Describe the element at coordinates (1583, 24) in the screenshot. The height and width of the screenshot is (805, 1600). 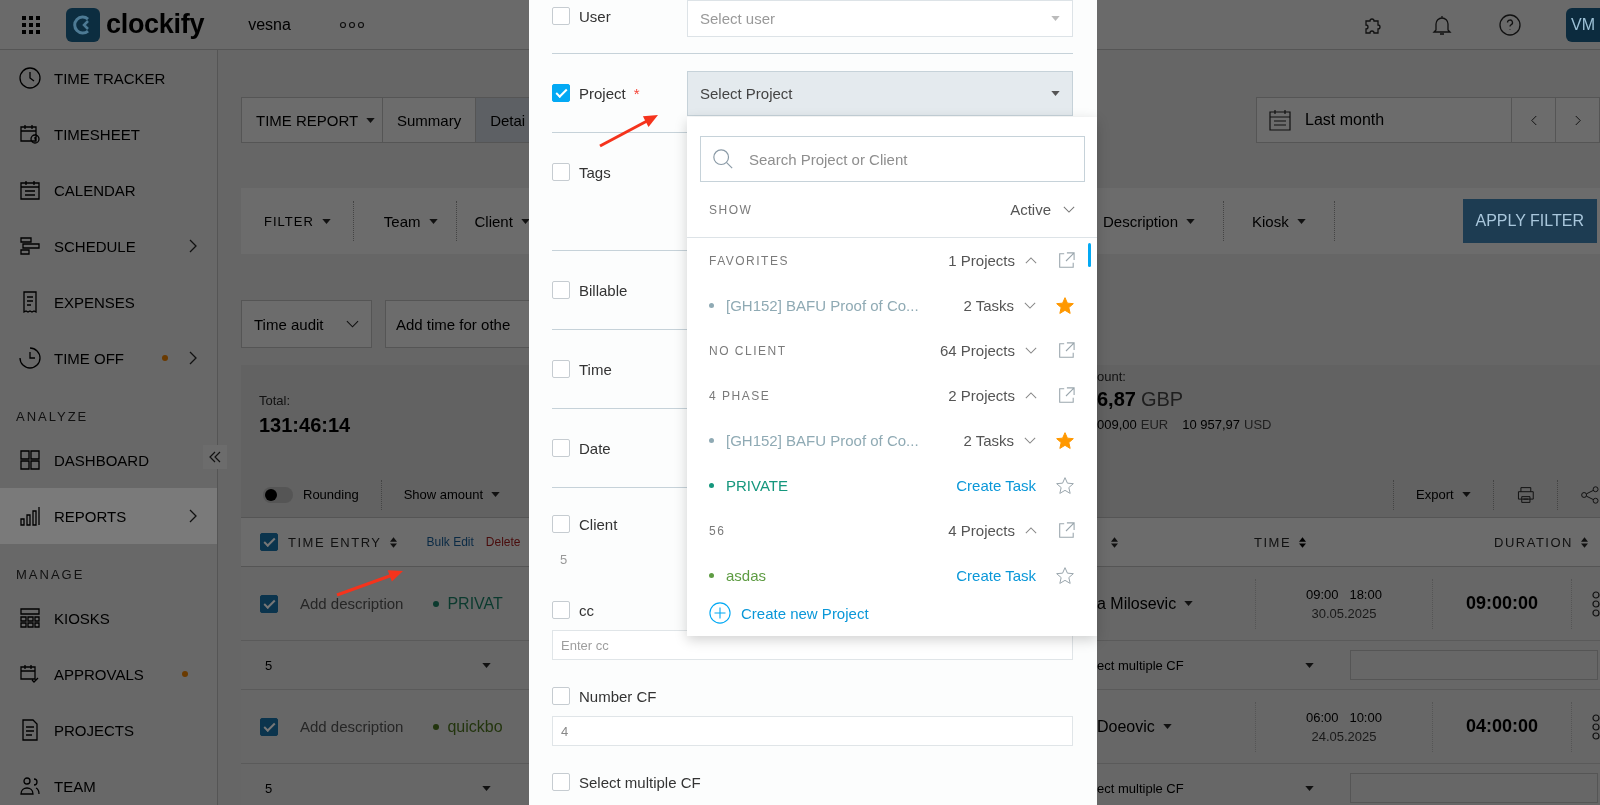
I see `user-avatar: VM` at that location.